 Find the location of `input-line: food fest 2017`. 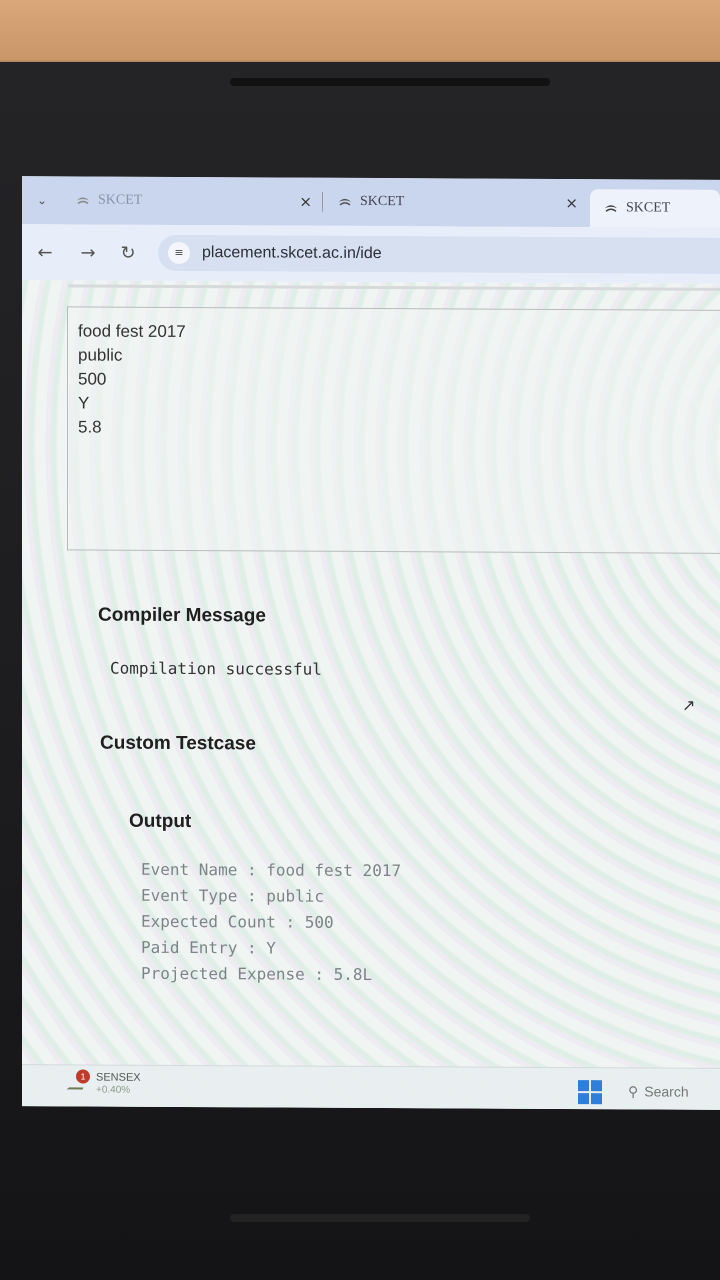

input-line: food fest 2017 is located at coordinates (132, 331).